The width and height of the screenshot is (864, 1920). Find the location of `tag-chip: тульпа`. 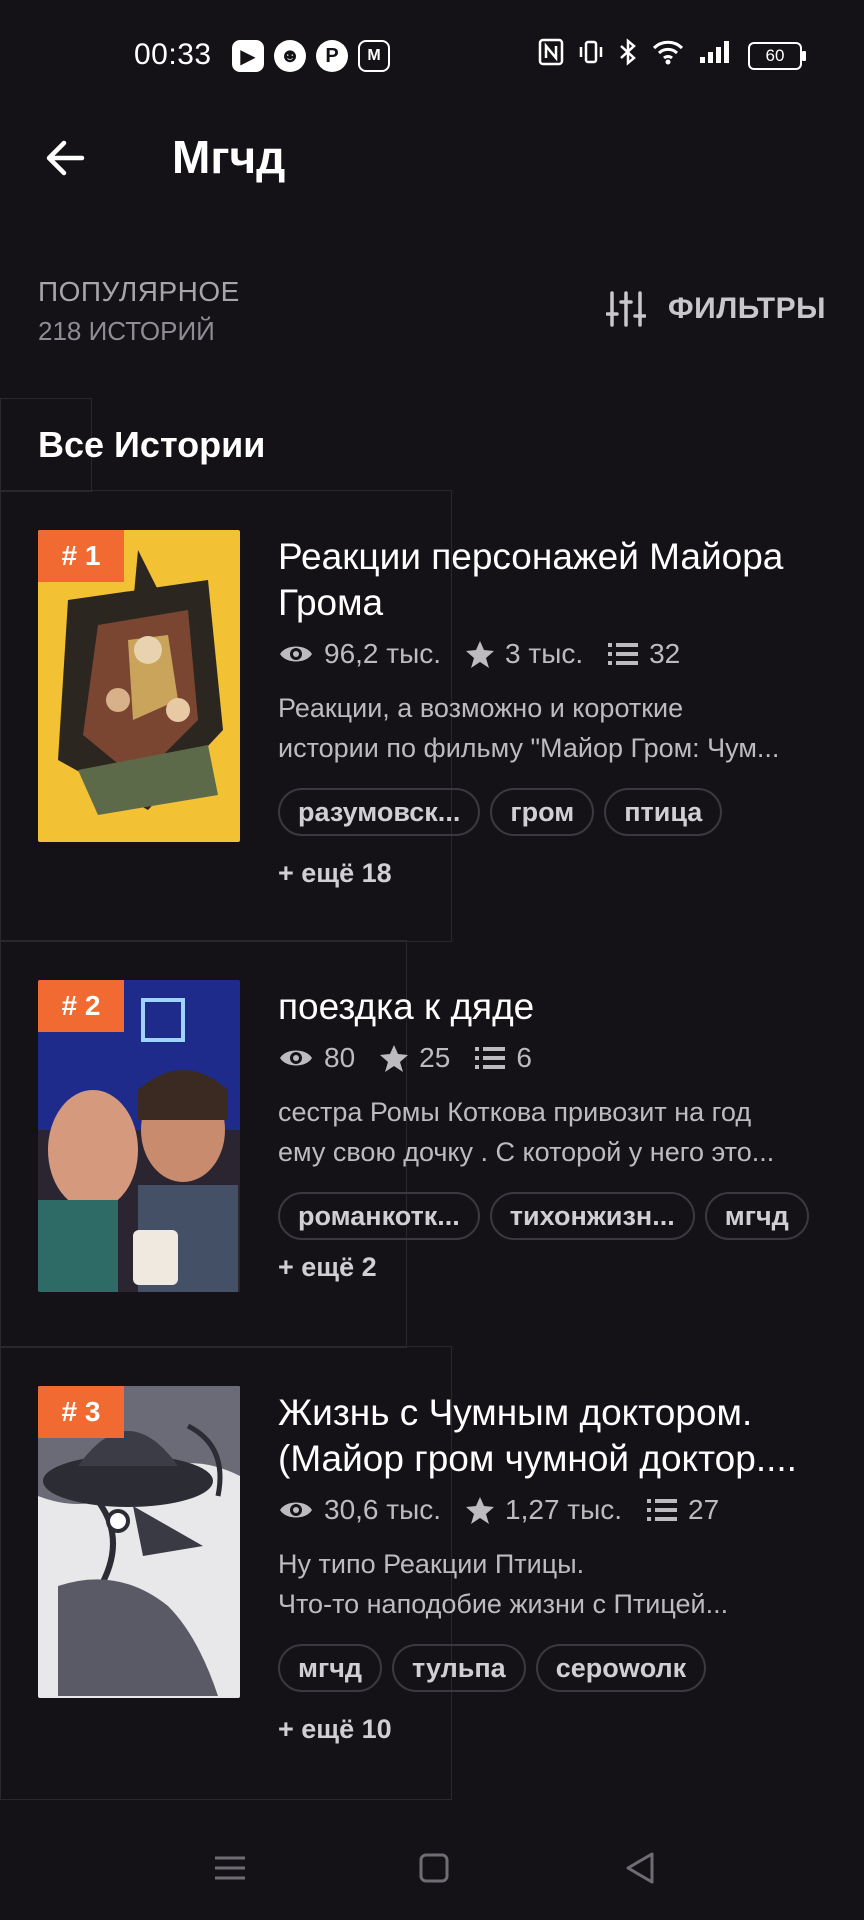

tag-chip: тульпа is located at coordinates (459, 1668).